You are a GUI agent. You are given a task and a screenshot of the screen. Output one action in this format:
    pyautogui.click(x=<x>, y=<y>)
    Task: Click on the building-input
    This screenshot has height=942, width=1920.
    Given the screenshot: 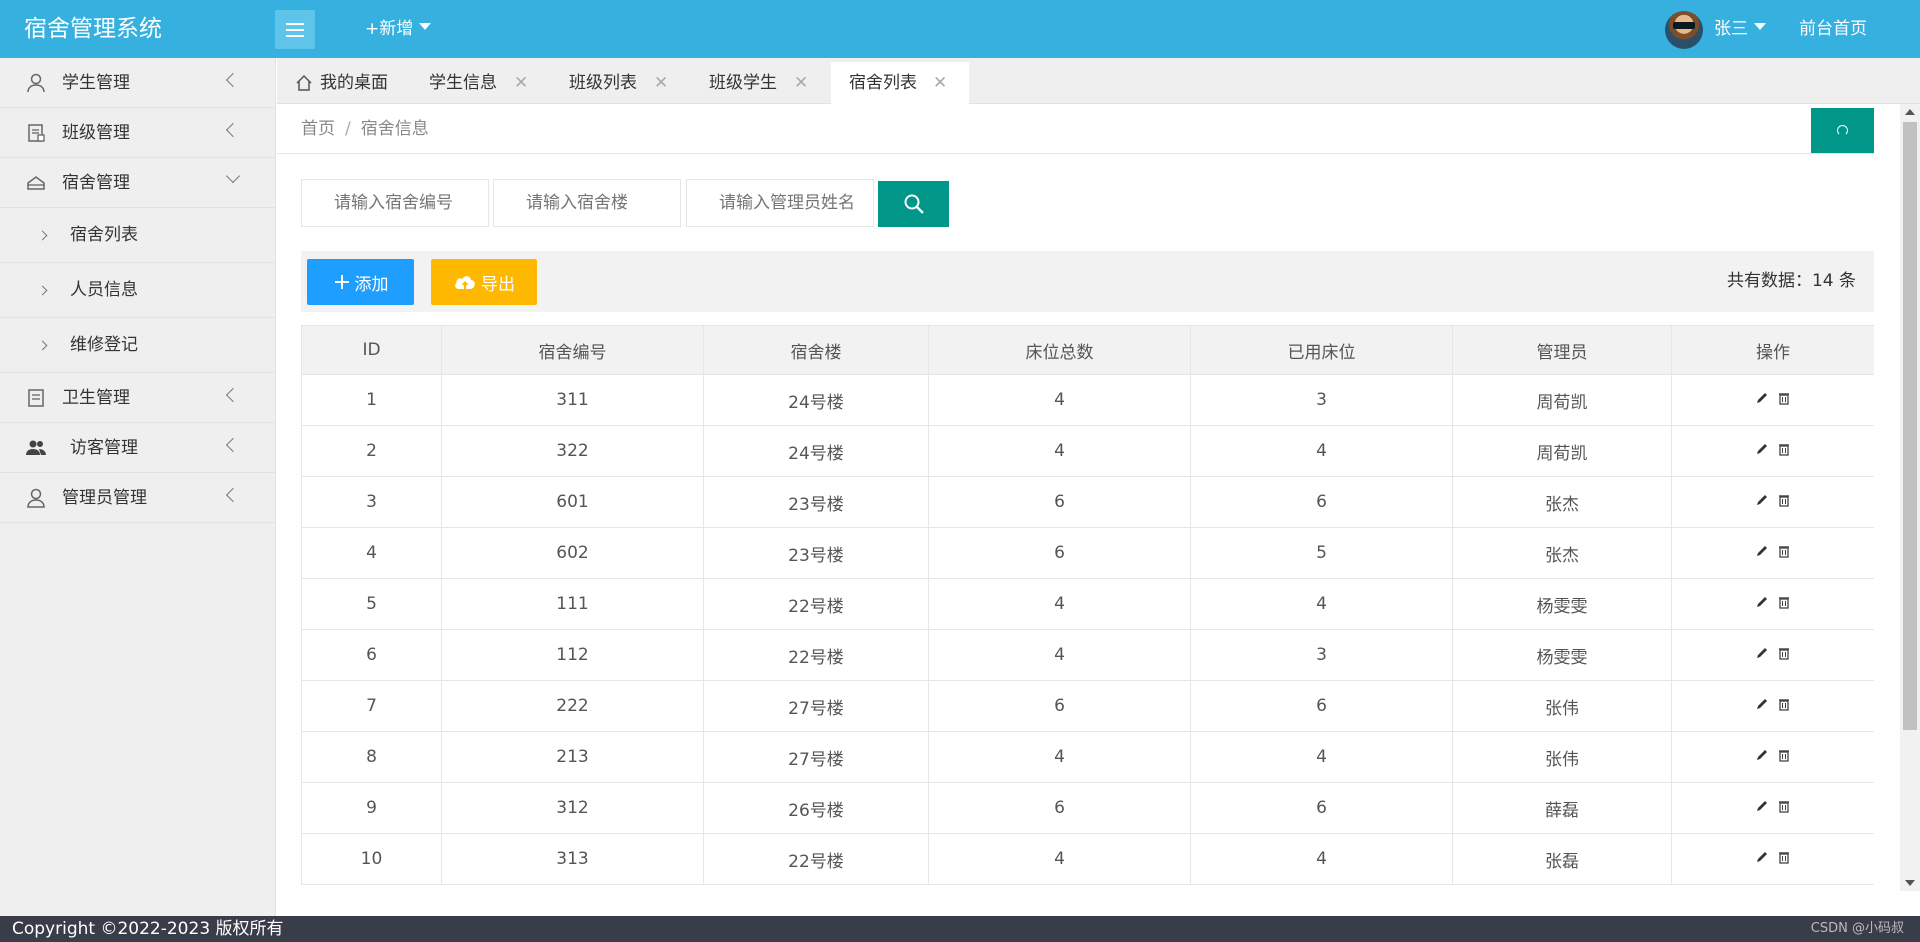 What is the action you would take?
    pyautogui.click(x=587, y=203)
    